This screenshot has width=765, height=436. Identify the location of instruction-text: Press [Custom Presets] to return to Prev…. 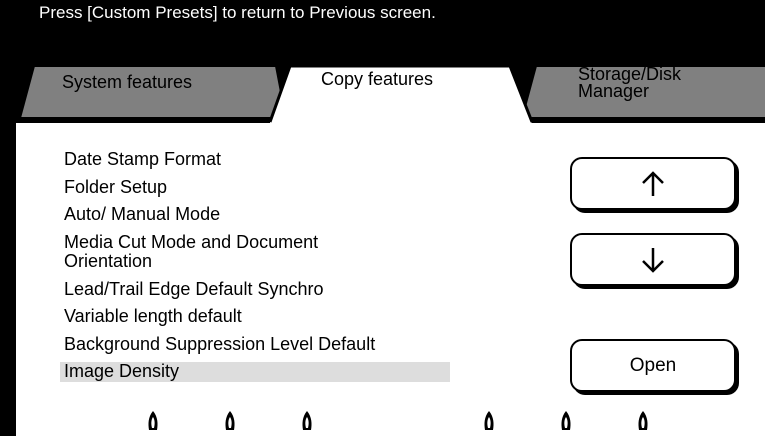
(237, 12).